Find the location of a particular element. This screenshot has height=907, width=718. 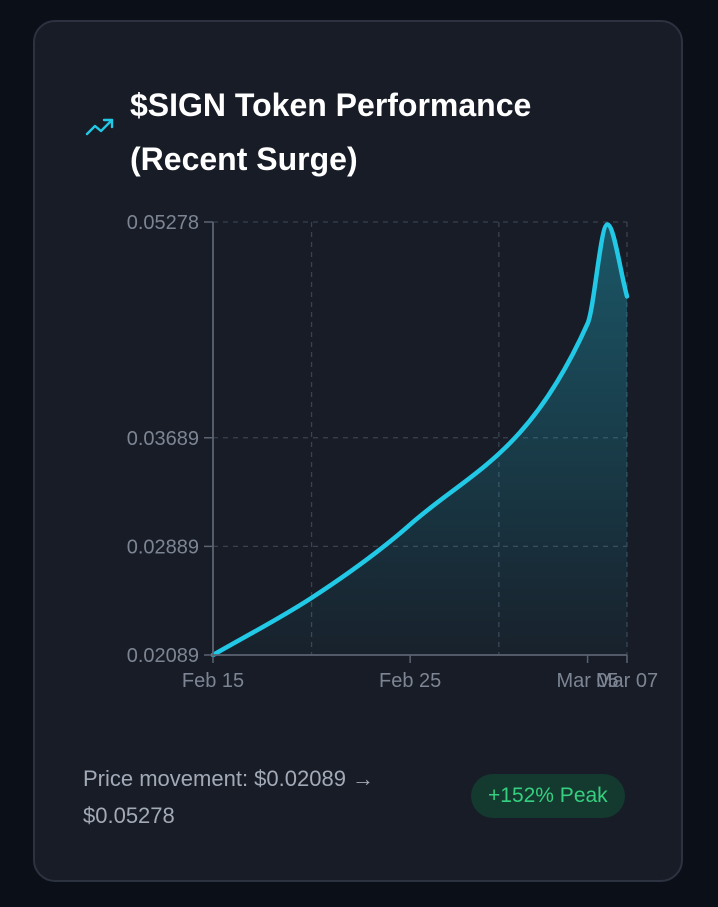

x-tick-label: Feb 25 is located at coordinates (410, 681).